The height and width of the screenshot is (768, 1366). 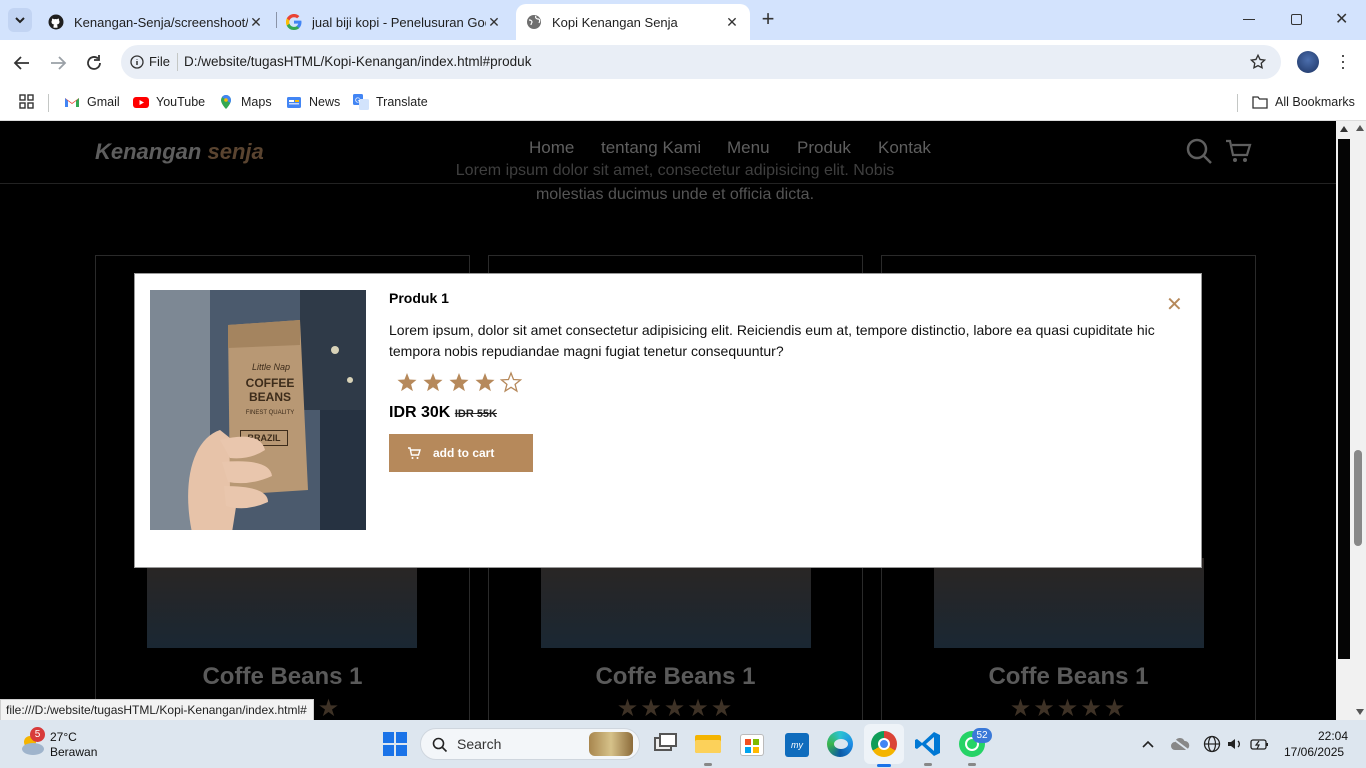 What do you see at coordinates (56, 22) in the screenshot?
I see `github-icon` at bounding box center [56, 22].